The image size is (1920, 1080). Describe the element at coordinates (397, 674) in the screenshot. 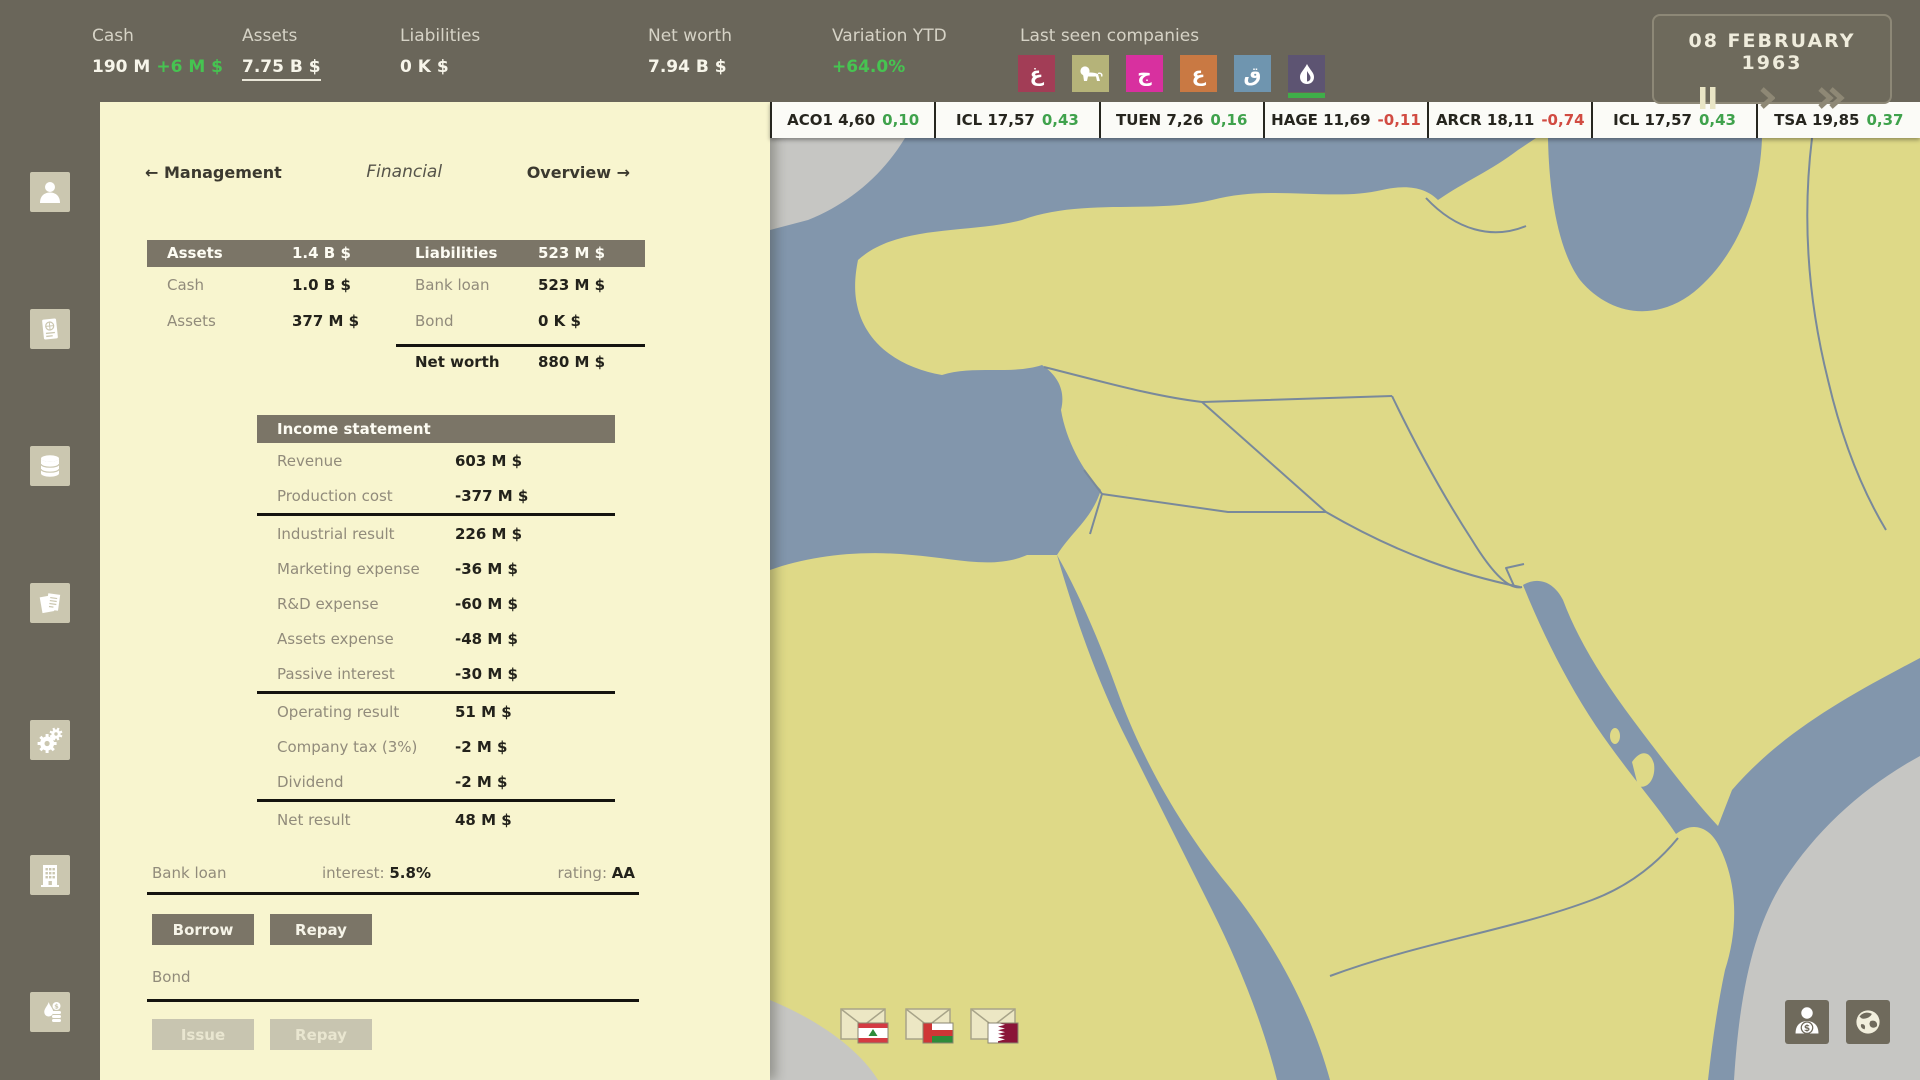

I see `income-row: Passive interest -30 M $` at that location.